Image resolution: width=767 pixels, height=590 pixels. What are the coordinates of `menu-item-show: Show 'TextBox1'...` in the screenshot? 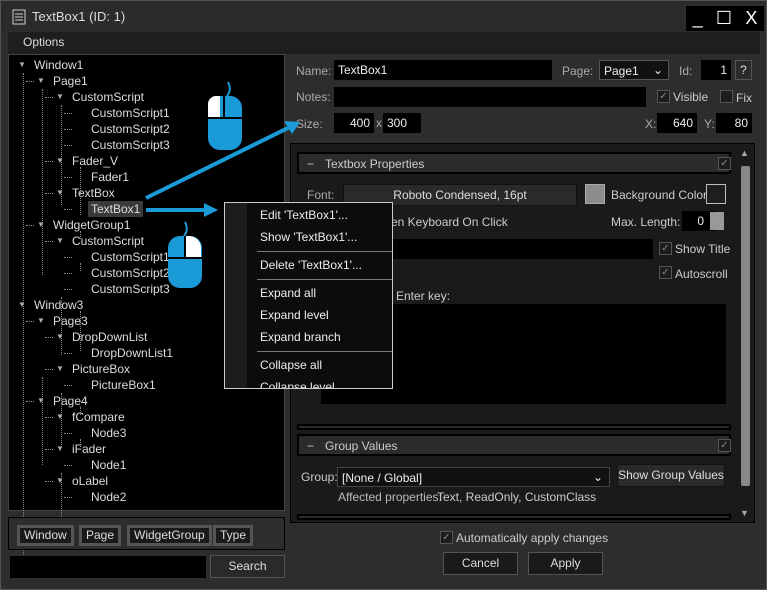 It's located at (308, 237).